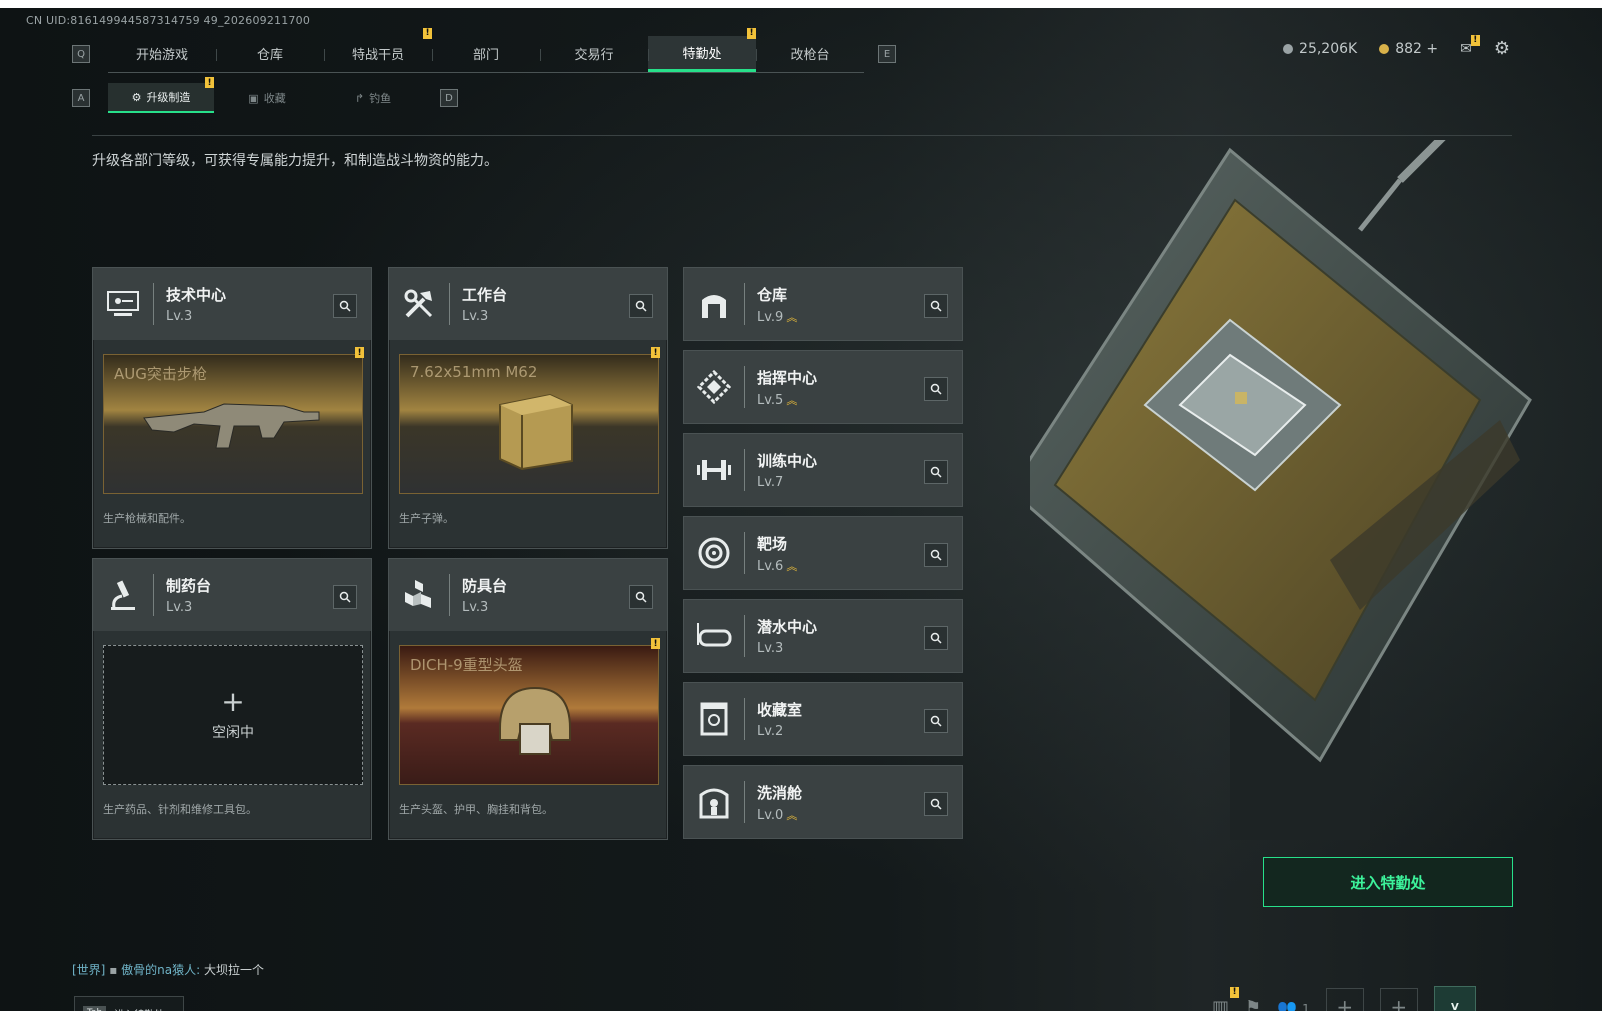 The height and width of the screenshot is (1033, 1602). What do you see at coordinates (823, 553) in the screenshot?
I see `facility-card-shooting-range: 靶场 Lv.6 ︽` at bounding box center [823, 553].